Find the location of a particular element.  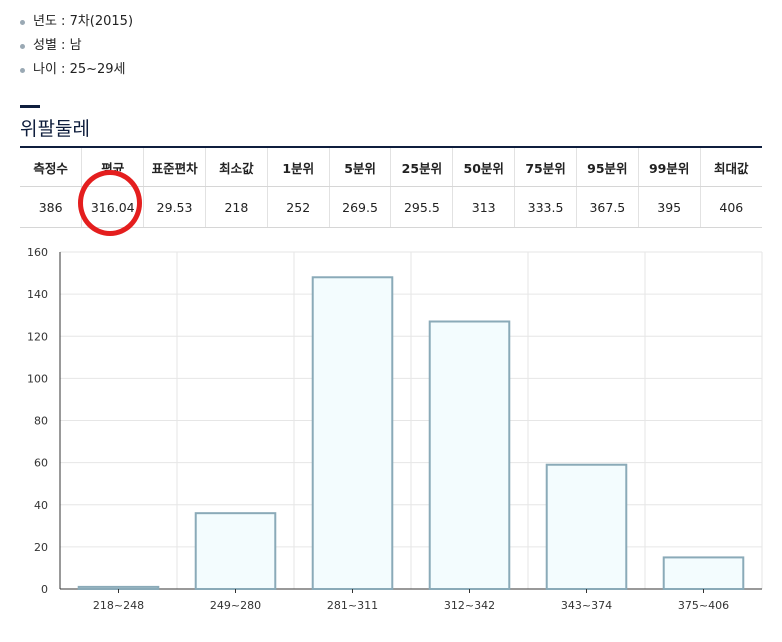

y-tick-label: 100 is located at coordinates (37, 378).